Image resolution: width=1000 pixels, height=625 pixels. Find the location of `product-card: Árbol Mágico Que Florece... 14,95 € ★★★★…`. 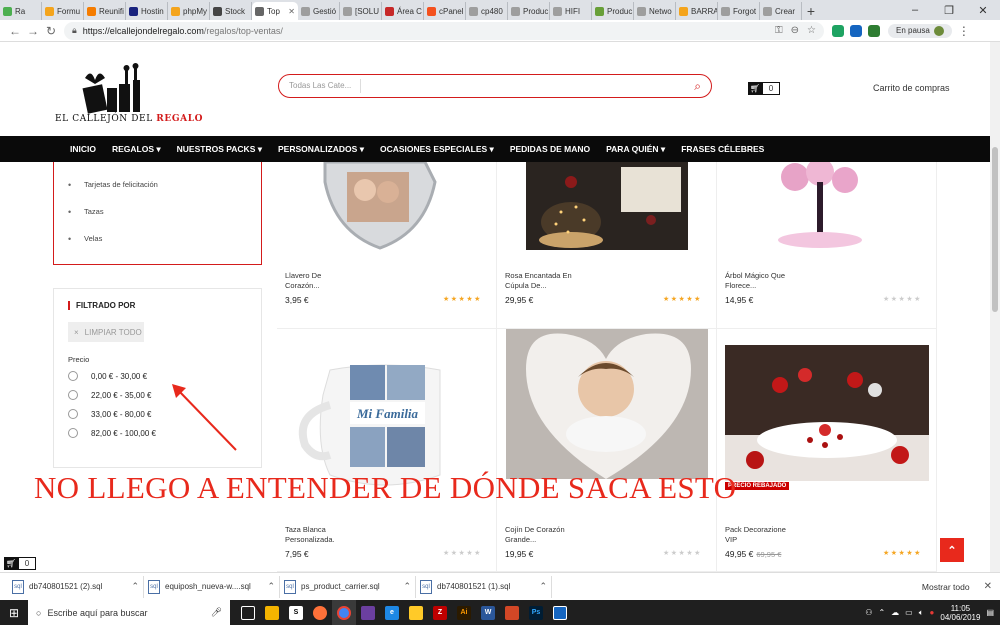

product-card: Árbol Mágico Que Florece... 14,95 € ★★★★… is located at coordinates (827, 245).